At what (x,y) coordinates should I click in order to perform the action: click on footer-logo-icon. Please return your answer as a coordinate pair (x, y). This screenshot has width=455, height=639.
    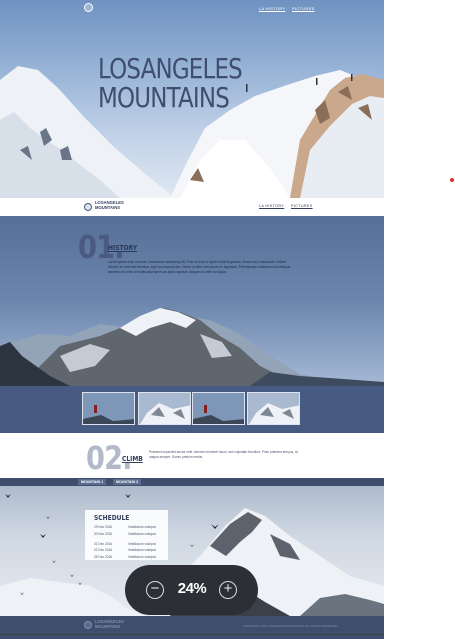
    Looking at the image, I should click on (88, 625).